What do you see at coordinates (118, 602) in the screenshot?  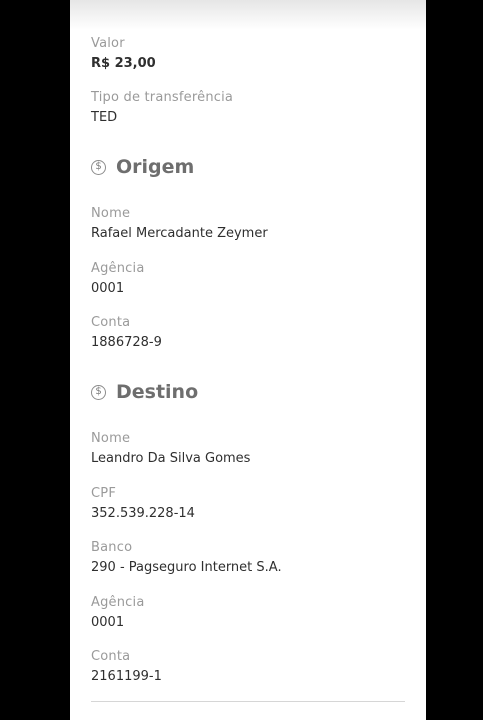 I see `destino-agencia-label: Agência` at bounding box center [118, 602].